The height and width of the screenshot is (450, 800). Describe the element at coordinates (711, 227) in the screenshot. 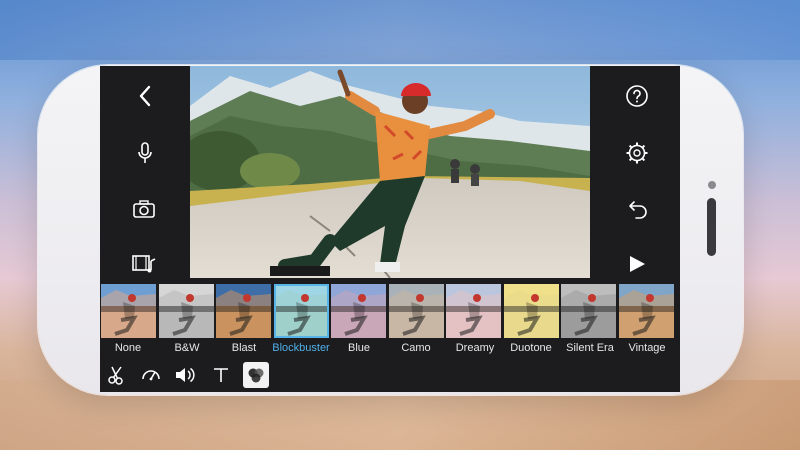

I see `phone-speaker-slot` at that location.